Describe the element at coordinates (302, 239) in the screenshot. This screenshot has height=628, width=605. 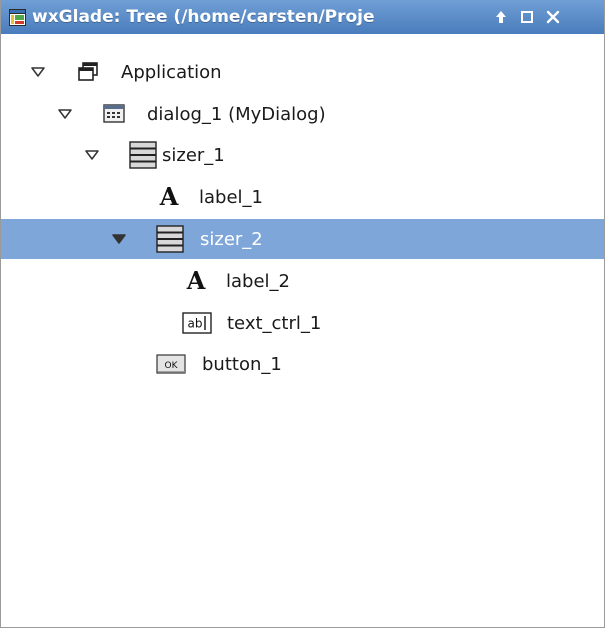
I see `tree-item-sizer-2: sizer_2` at that location.